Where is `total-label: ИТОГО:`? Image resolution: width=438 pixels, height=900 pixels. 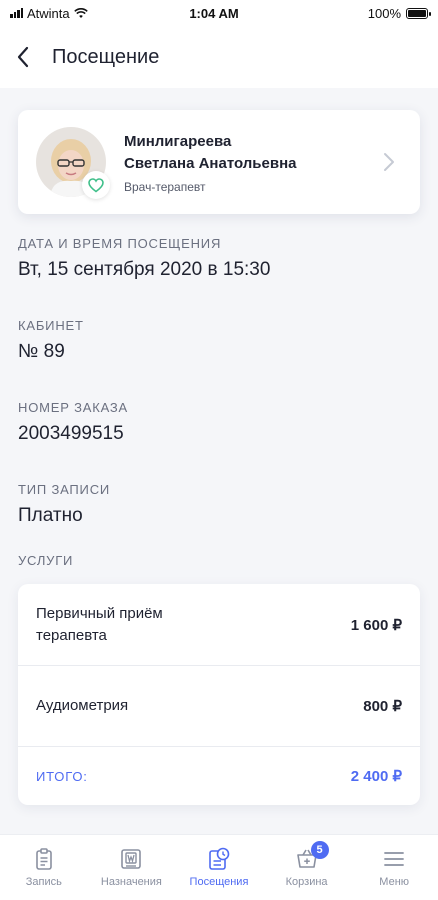 total-label: ИТОГО: is located at coordinates (62, 776).